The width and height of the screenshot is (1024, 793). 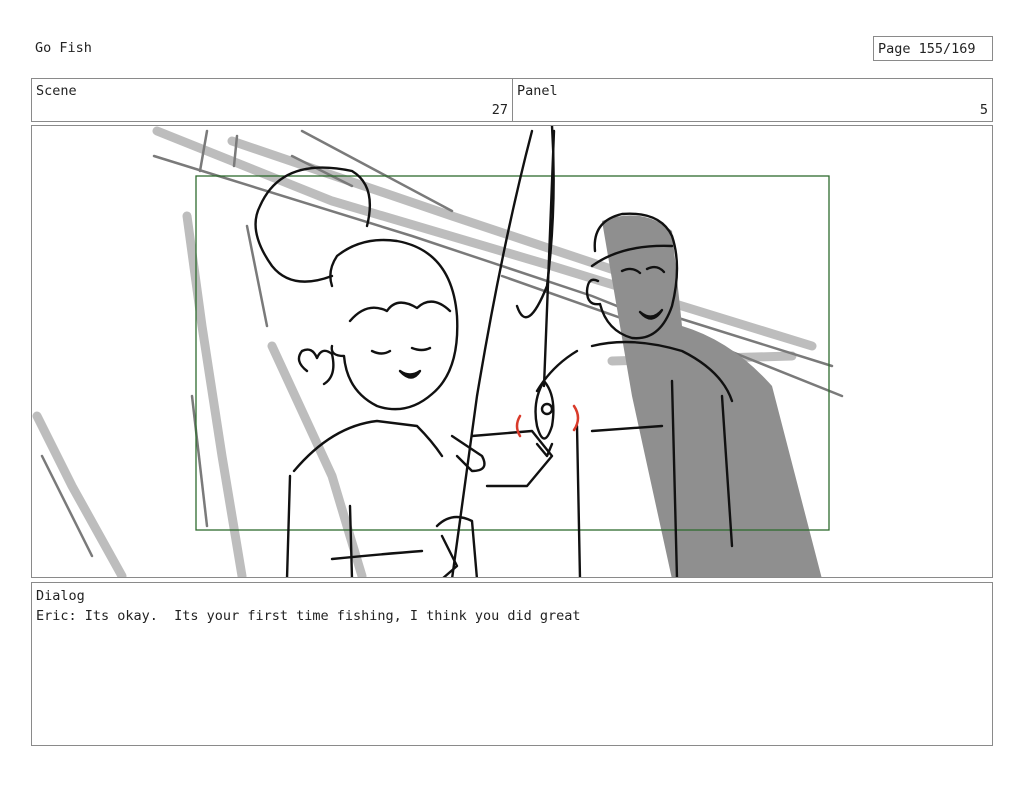 What do you see at coordinates (60, 596) in the screenshot?
I see `dialog-label: Dialog` at bounding box center [60, 596].